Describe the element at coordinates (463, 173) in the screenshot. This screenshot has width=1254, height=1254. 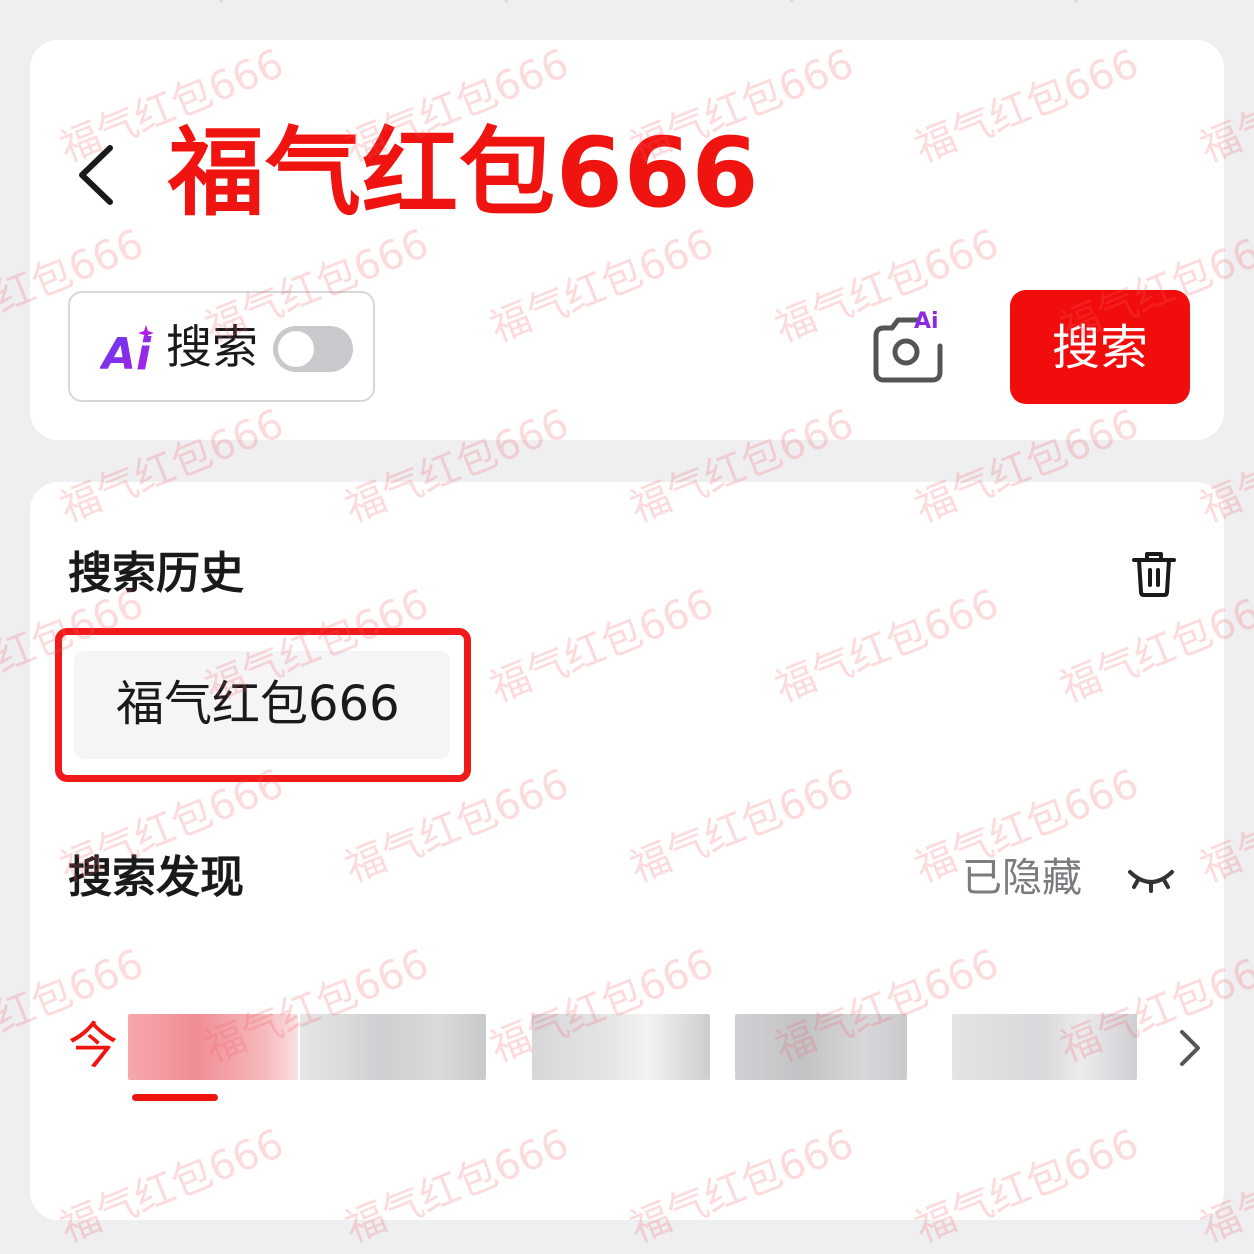
I see `search-query-text: 福气红包666` at that location.